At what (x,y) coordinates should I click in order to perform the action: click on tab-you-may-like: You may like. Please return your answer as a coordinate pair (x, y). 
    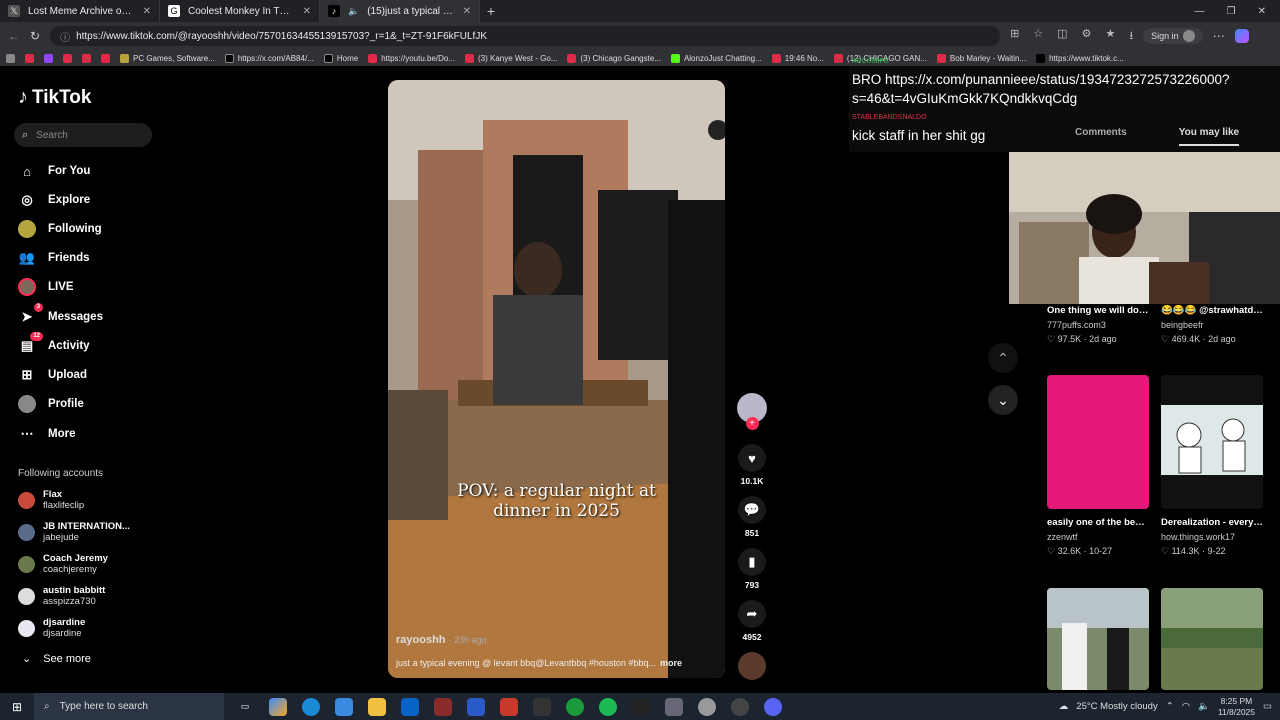
    Looking at the image, I should click on (1209, 136).